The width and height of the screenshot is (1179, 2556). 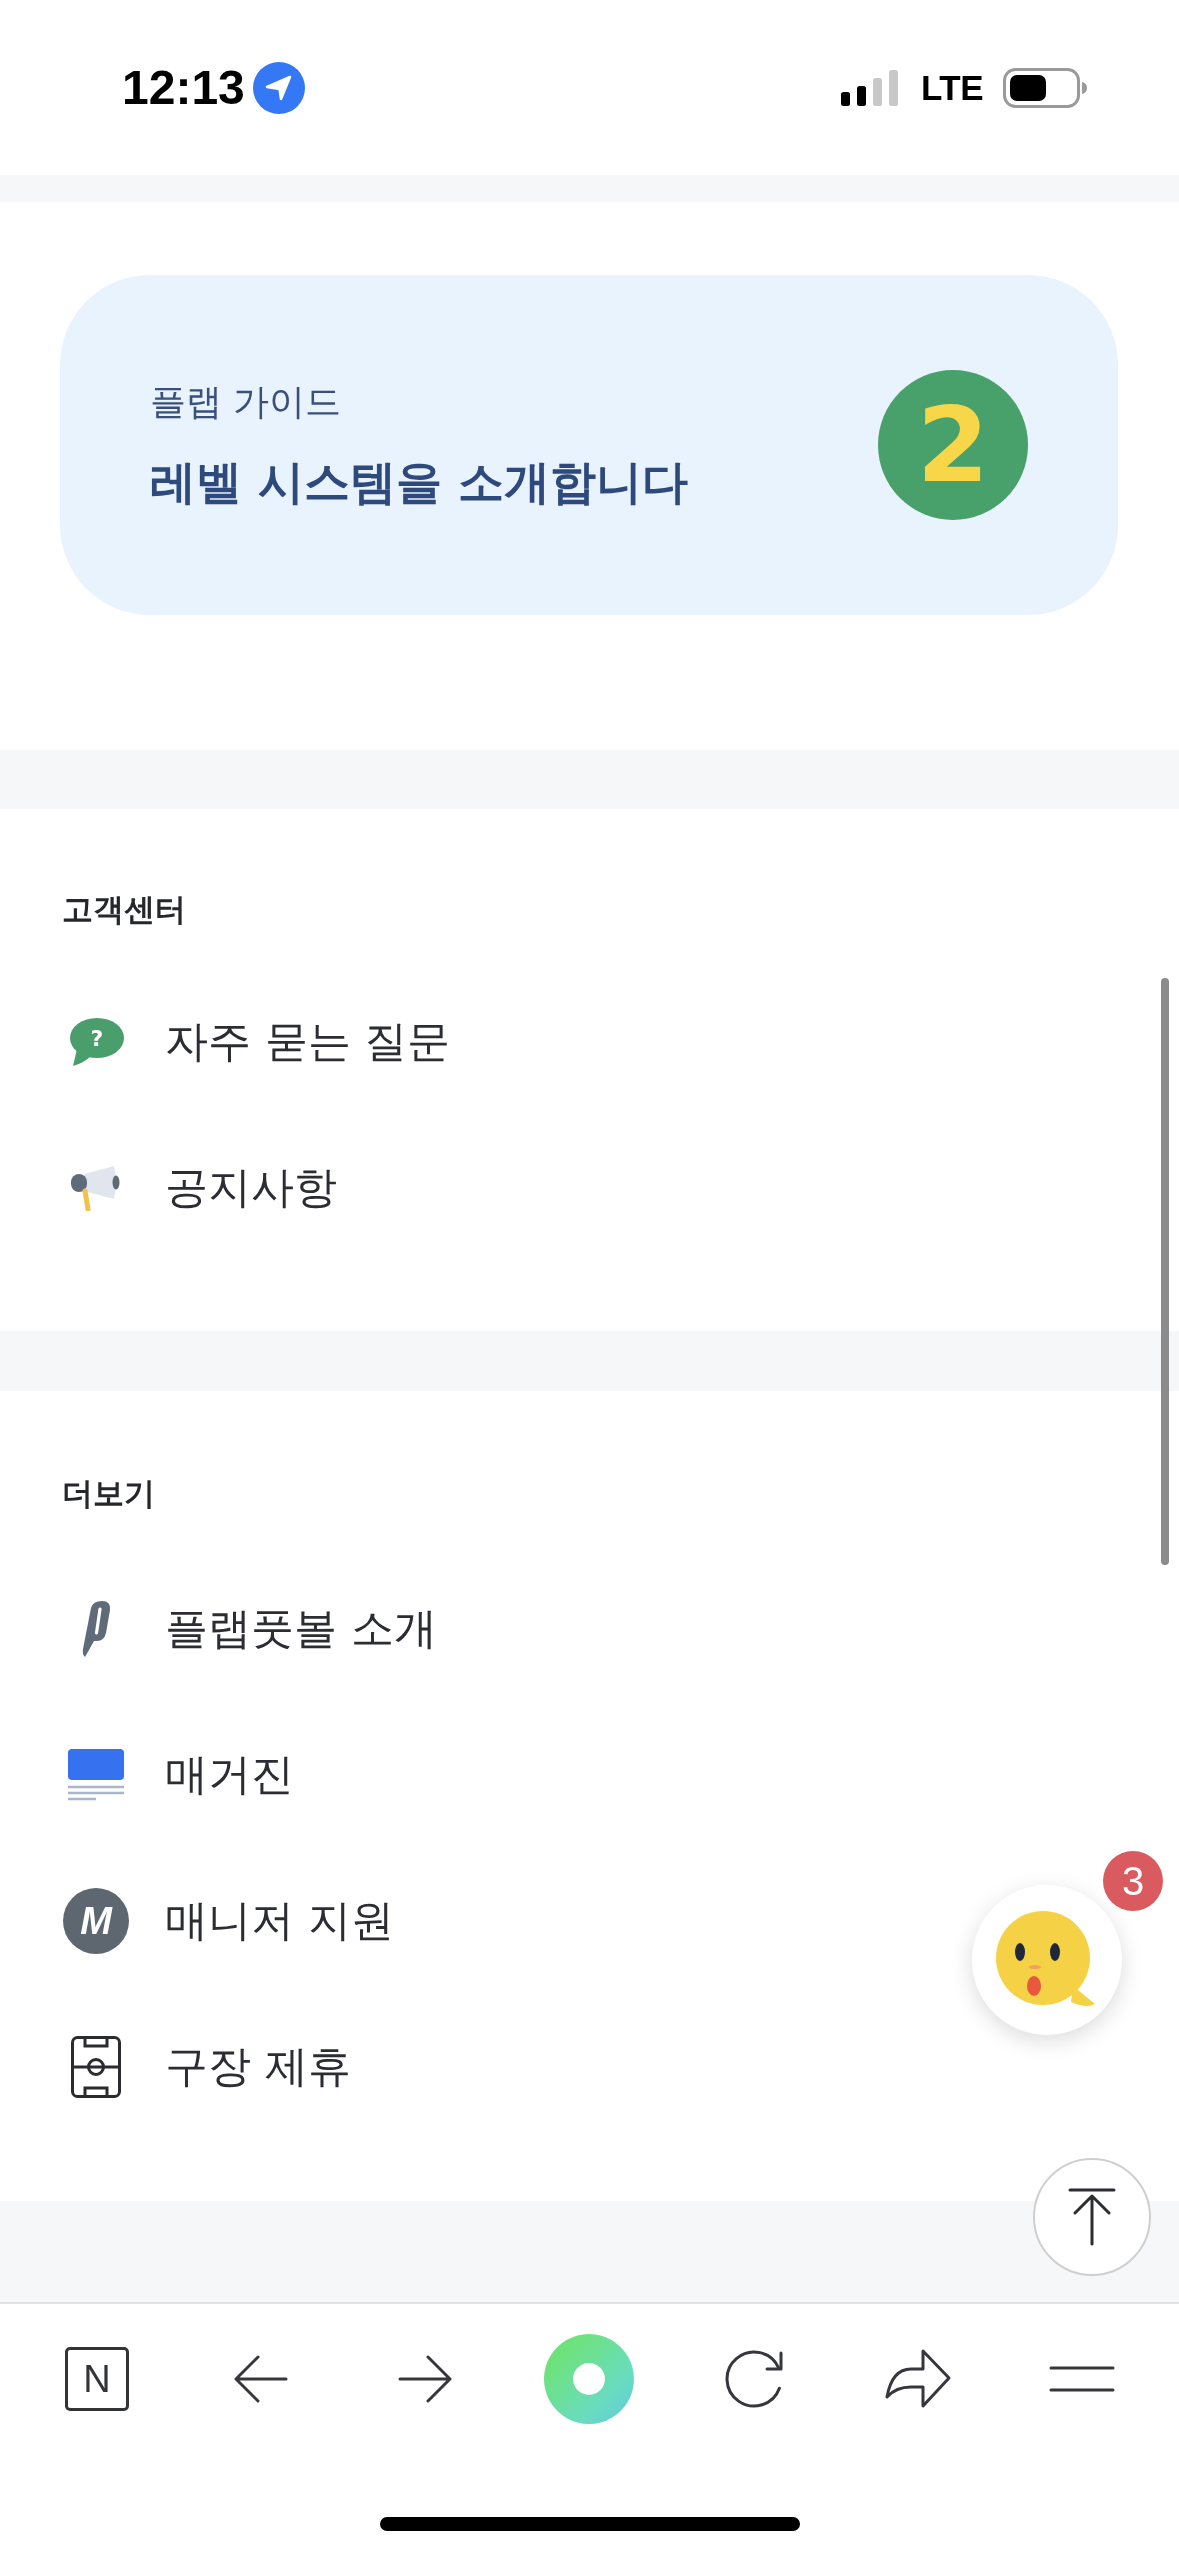 What do you see at coordinates (301, 1629) in the screenshot?
I see `menu-link: 플랩풋볼 소개` at bounding box center [301, 1629].